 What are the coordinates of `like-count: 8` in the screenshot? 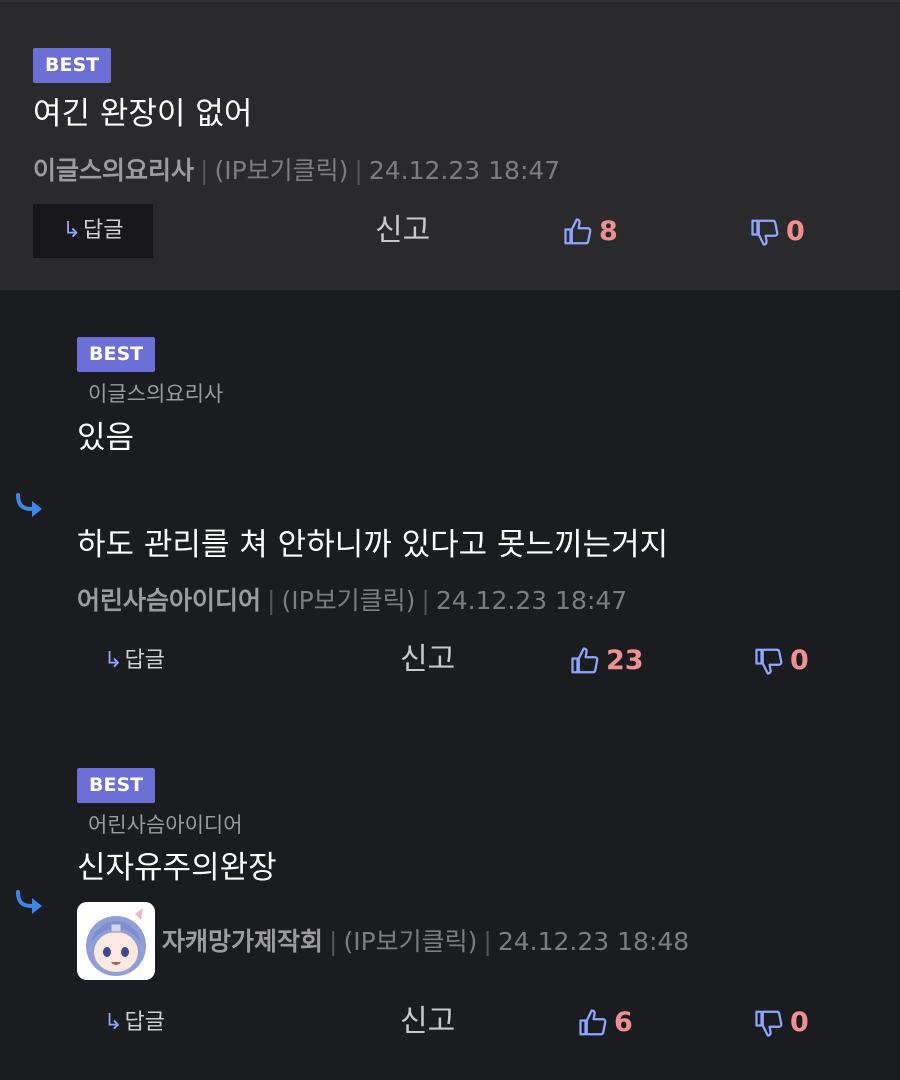 It's located at (608, 231).